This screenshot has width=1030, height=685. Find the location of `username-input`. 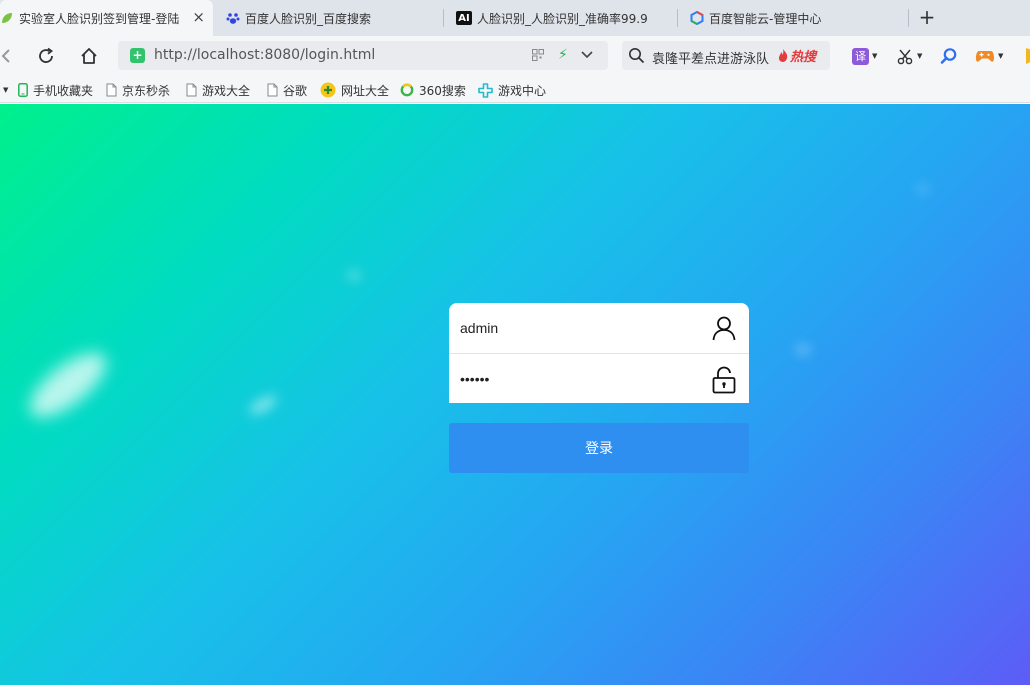

username-input is located at coordinates (580, 328).